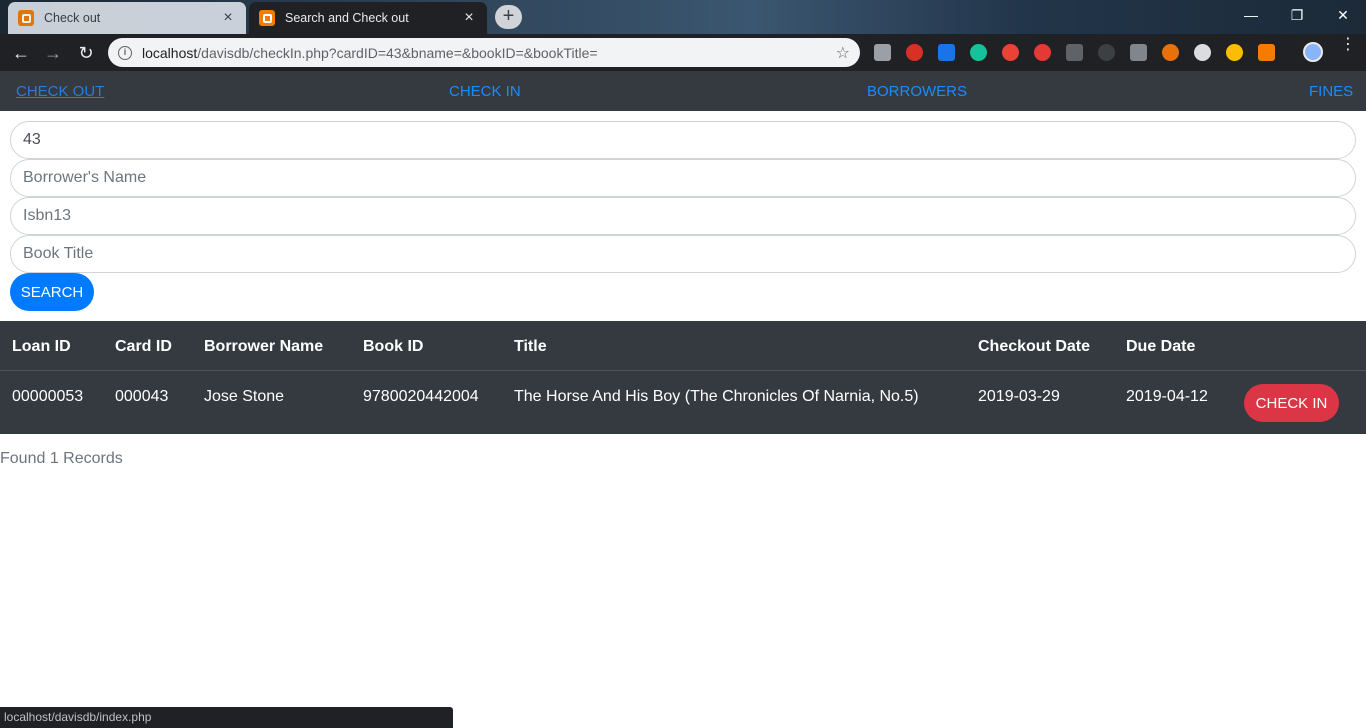  Describe the element at coordinates (1034, 346) in the screenshot. I see `column-header-checkout-date: Checkout Date` at that location.